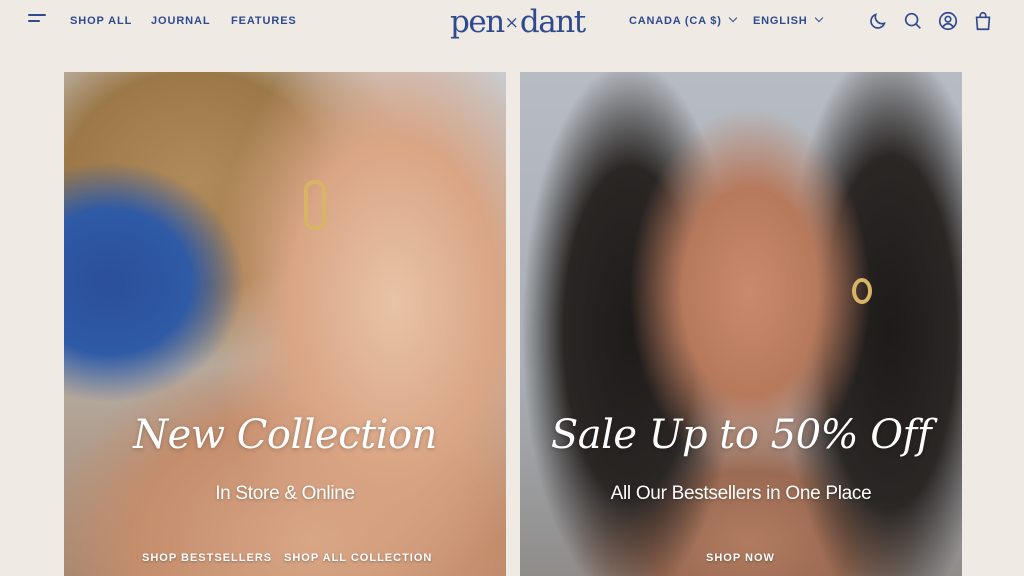  I want to click on currency-selector: CANADA (CA $), so click(683, 20).